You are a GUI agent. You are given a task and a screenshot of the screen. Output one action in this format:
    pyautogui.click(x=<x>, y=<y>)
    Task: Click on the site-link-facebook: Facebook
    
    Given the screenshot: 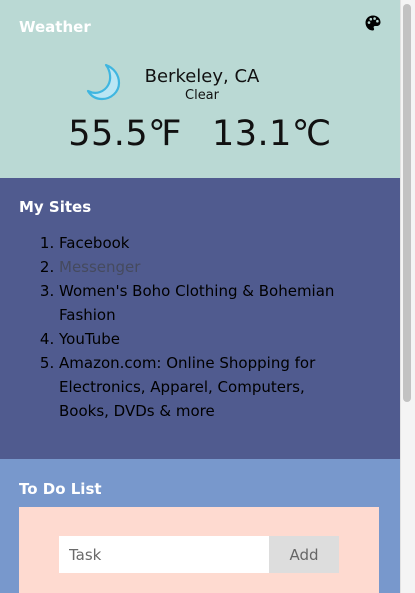 What is the action you would take?
    pyautogui.click(x=94, y=243)
    